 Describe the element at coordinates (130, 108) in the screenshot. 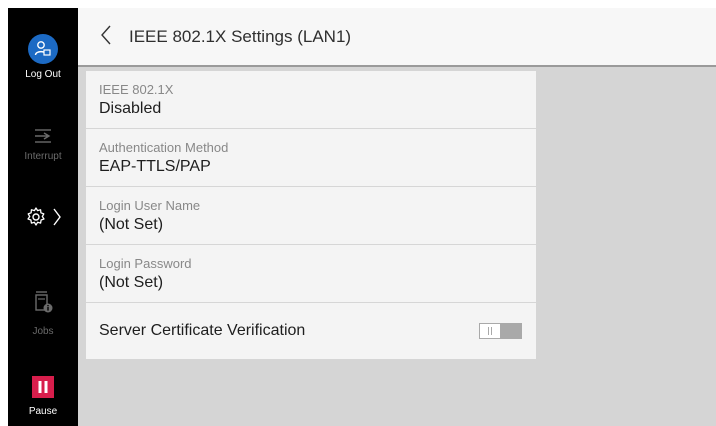

I see `setting-value: Disabled` at that location.